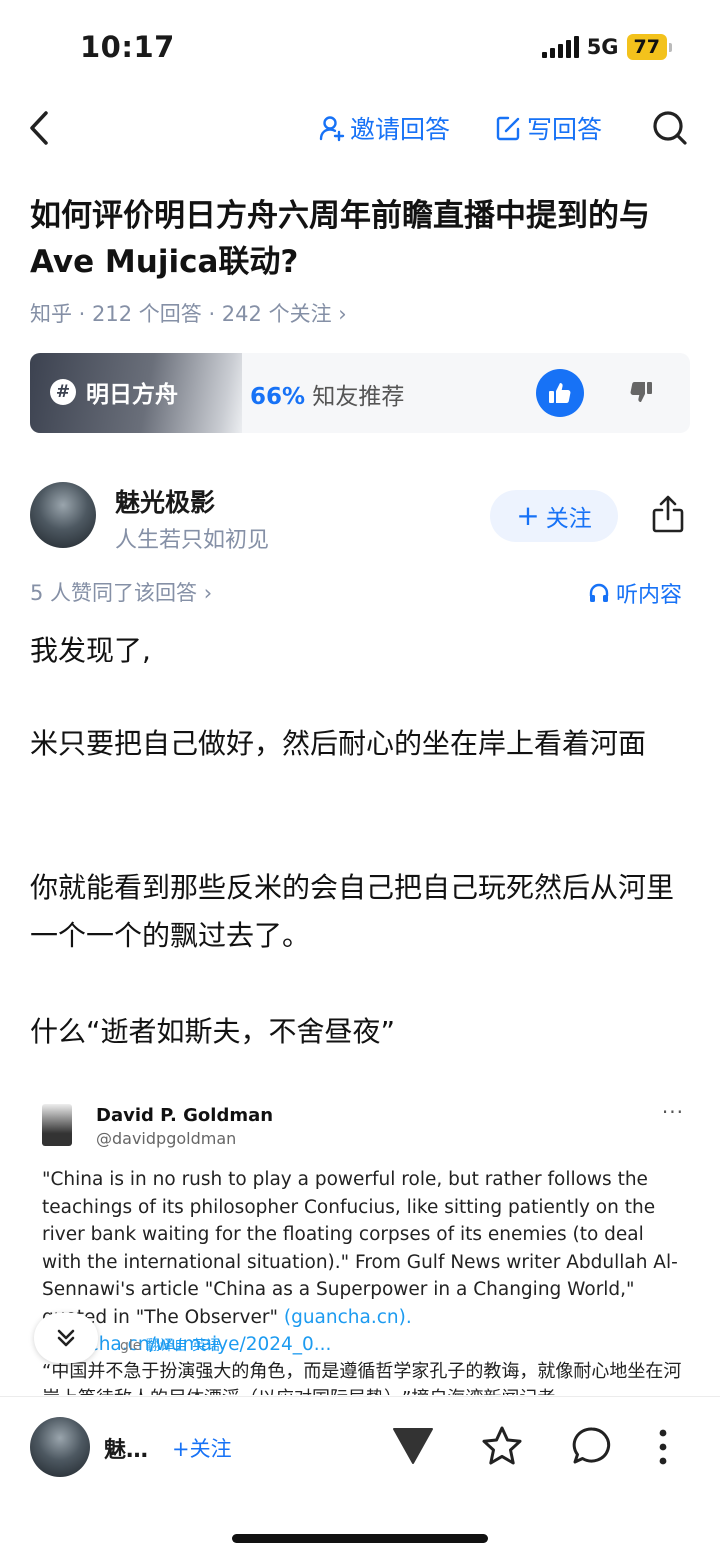 The width and height of the screenshot is (720, 1558). What do you see at coordinates (57, 1125) in the screenshot?
I see `tweet-avatar` at bounding box center [57, 1125].